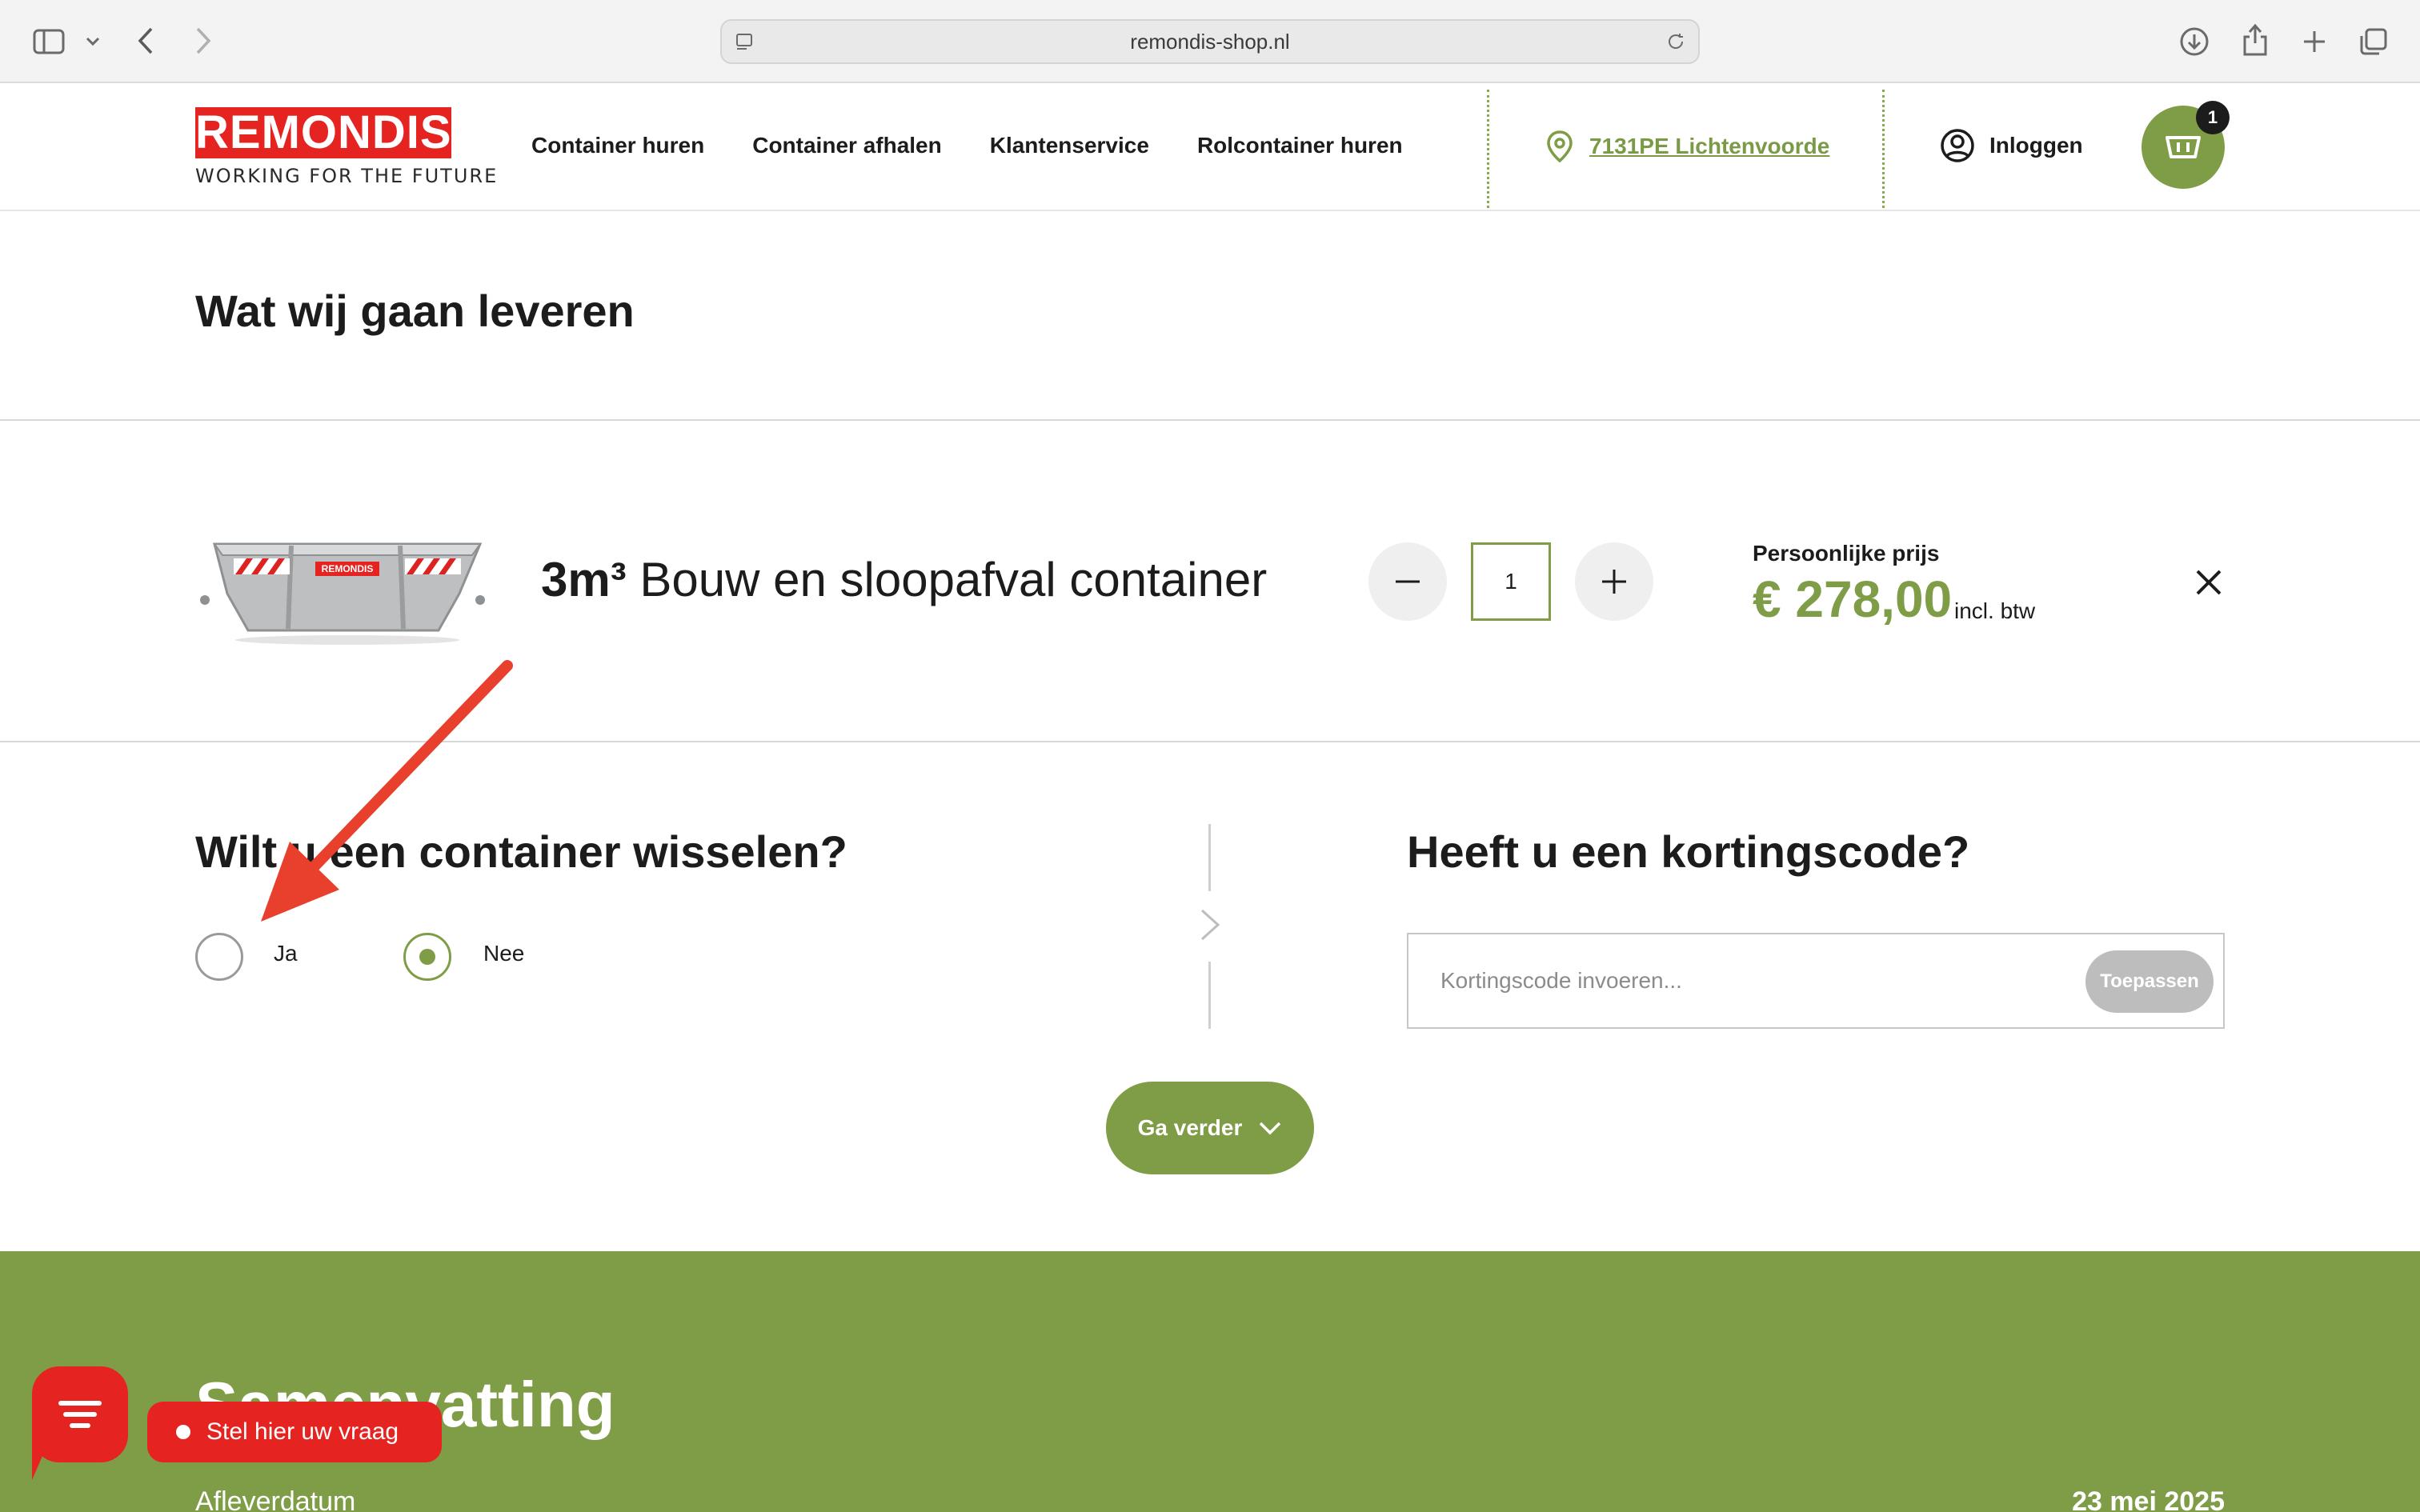  I want to click on delivery-date-value: 23 mei 2025, so click(2148, 1499).